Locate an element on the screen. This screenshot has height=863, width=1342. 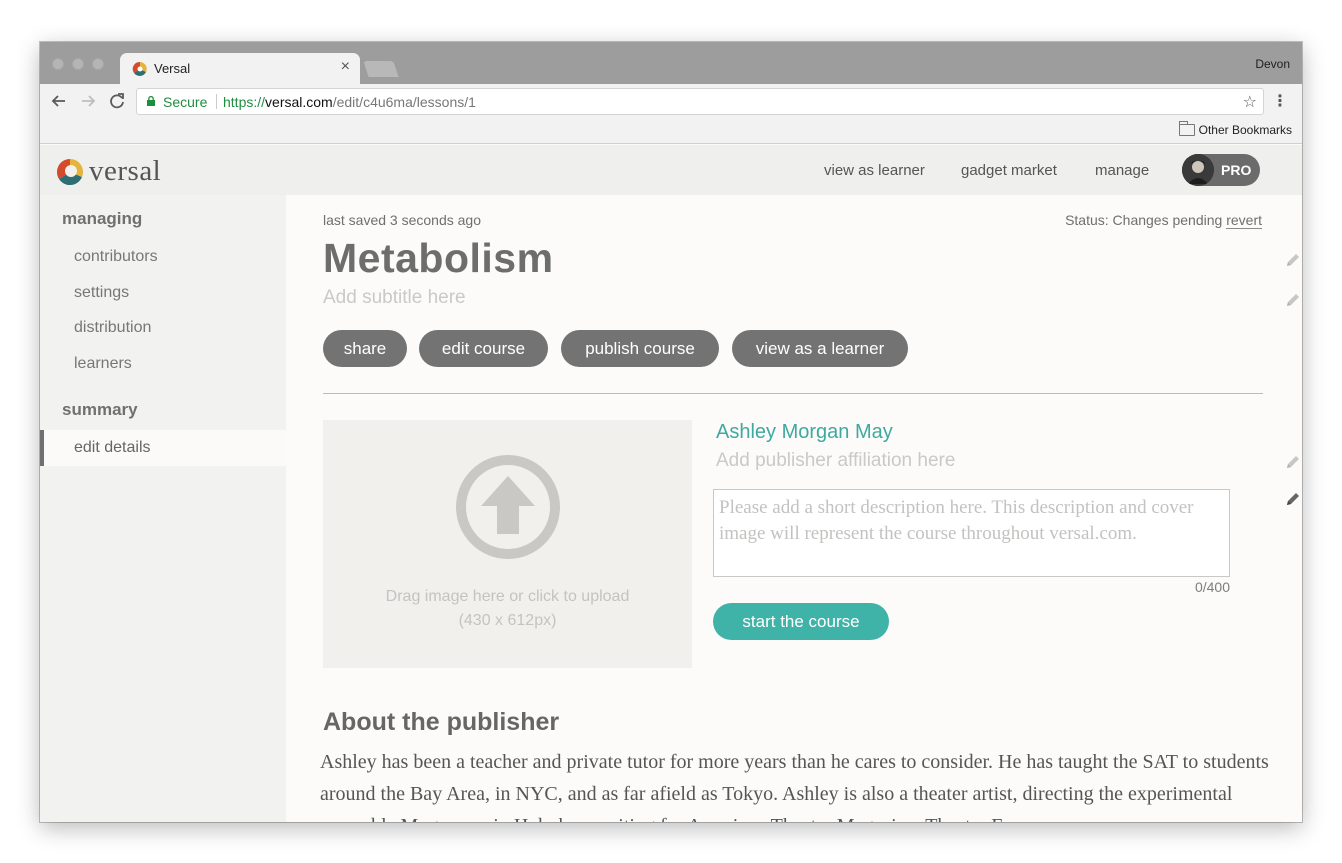
about-publisher-heading: About the publisher is located at coordinates (441, 722).